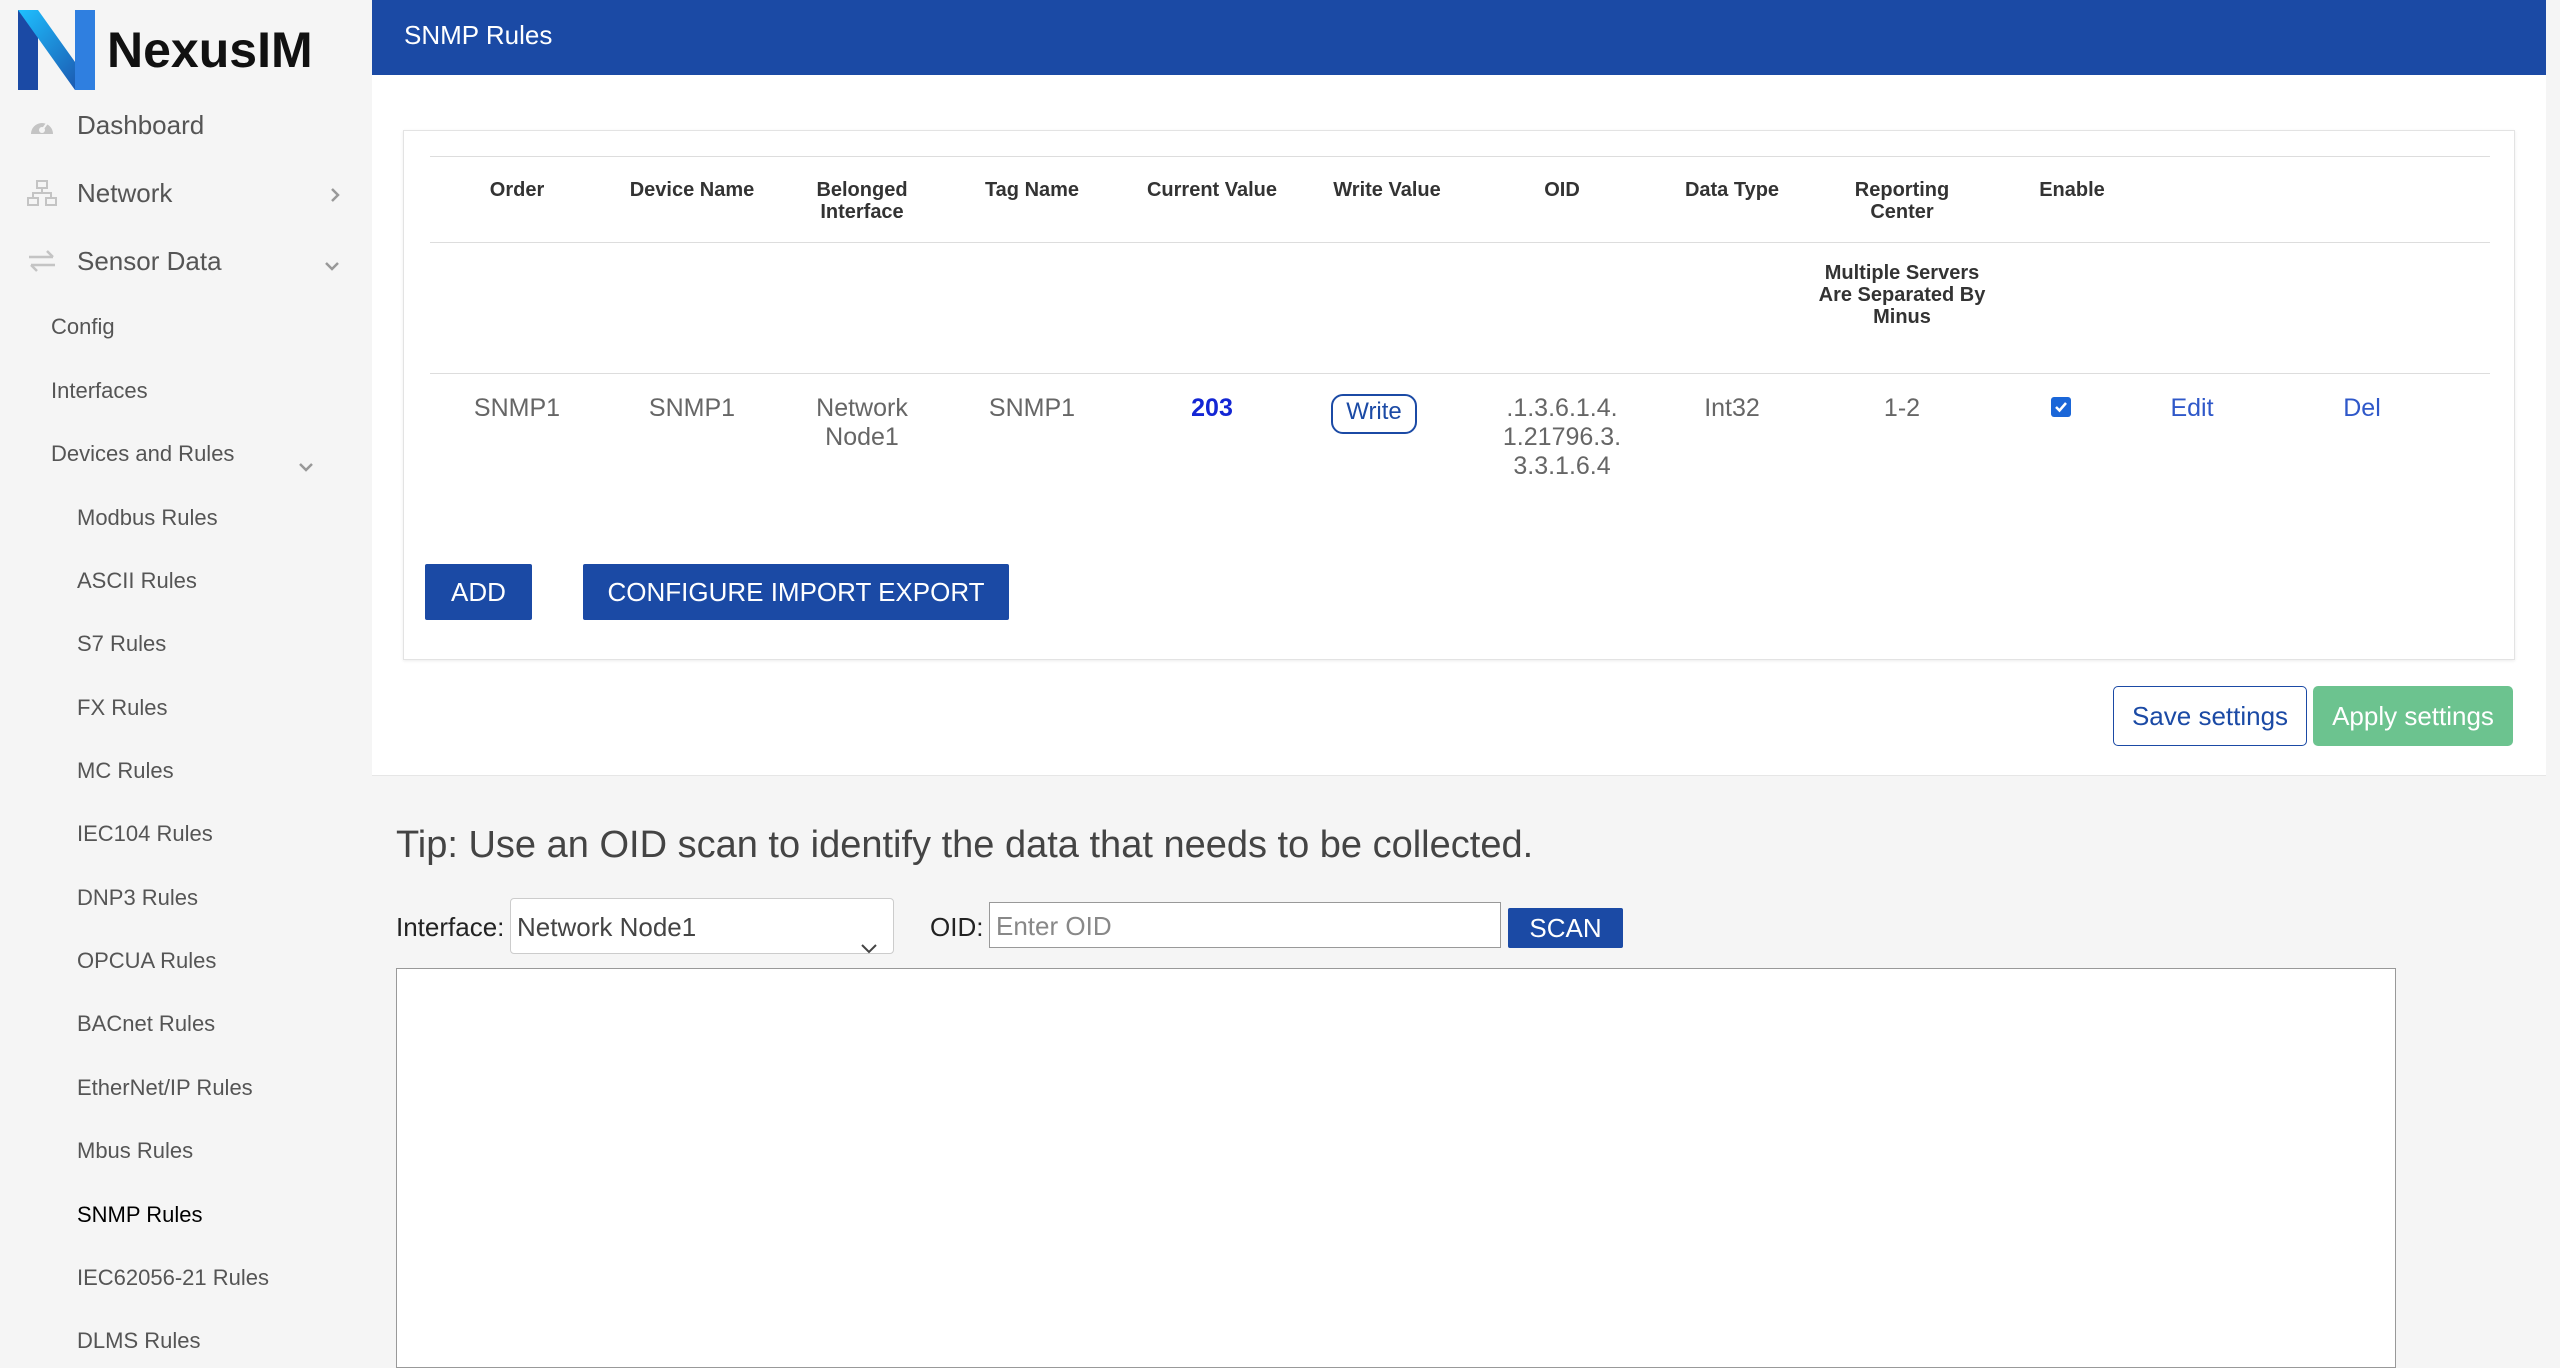 The image size is (2560, 1368). I want to click on interface-select: Network Node1, so click(702, 926).